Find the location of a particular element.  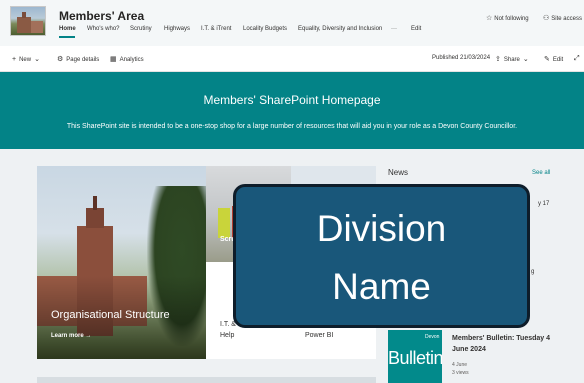

edit-button: ✎ Edit is located at coordinates (553, 59).